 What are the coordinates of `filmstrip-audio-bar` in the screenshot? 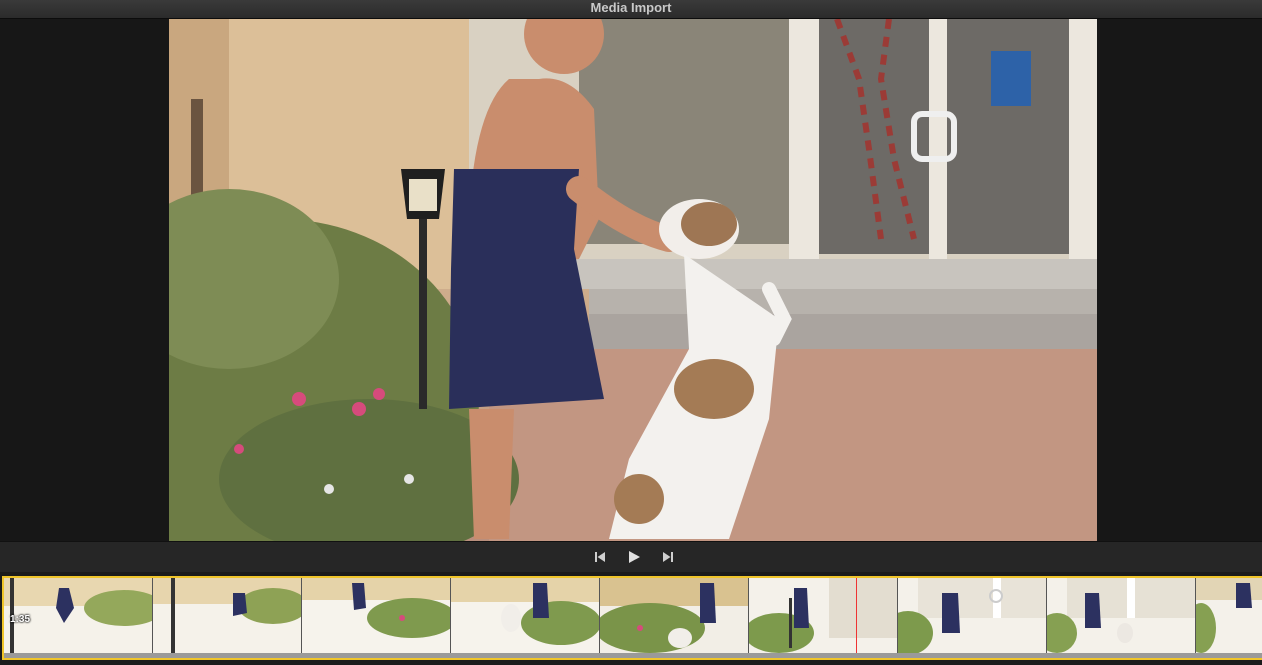 It's located at (633, 655).